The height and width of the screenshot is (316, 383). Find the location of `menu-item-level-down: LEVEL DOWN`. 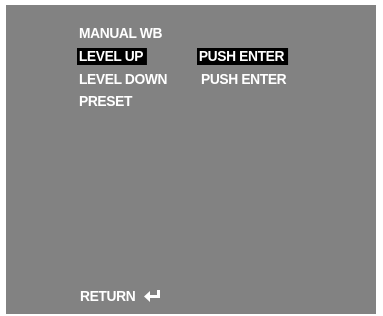

menu-item-level-down: LEVEL DOWN is located at coordinates (123, 80).